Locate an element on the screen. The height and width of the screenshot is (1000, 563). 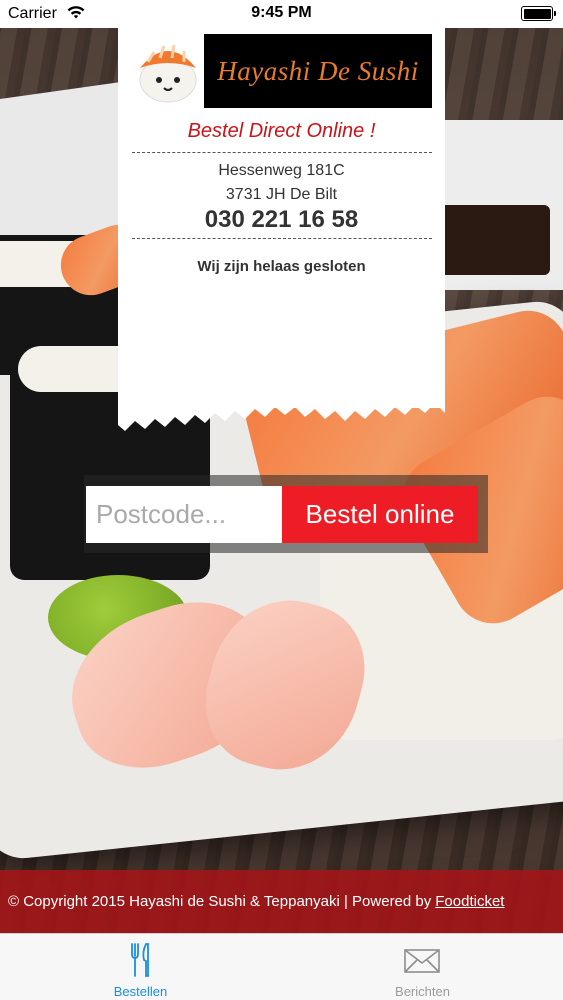
tab-bar: Bestellen Berichten is located at coordinates (281, 966).